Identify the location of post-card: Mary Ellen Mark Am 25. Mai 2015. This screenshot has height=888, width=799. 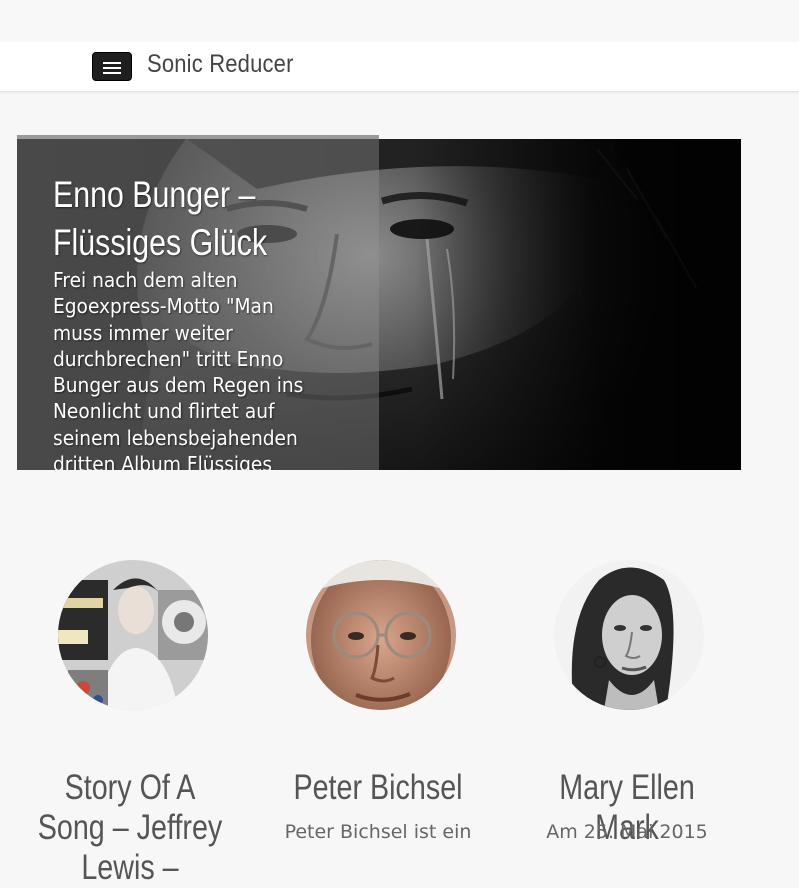
(627, 704).